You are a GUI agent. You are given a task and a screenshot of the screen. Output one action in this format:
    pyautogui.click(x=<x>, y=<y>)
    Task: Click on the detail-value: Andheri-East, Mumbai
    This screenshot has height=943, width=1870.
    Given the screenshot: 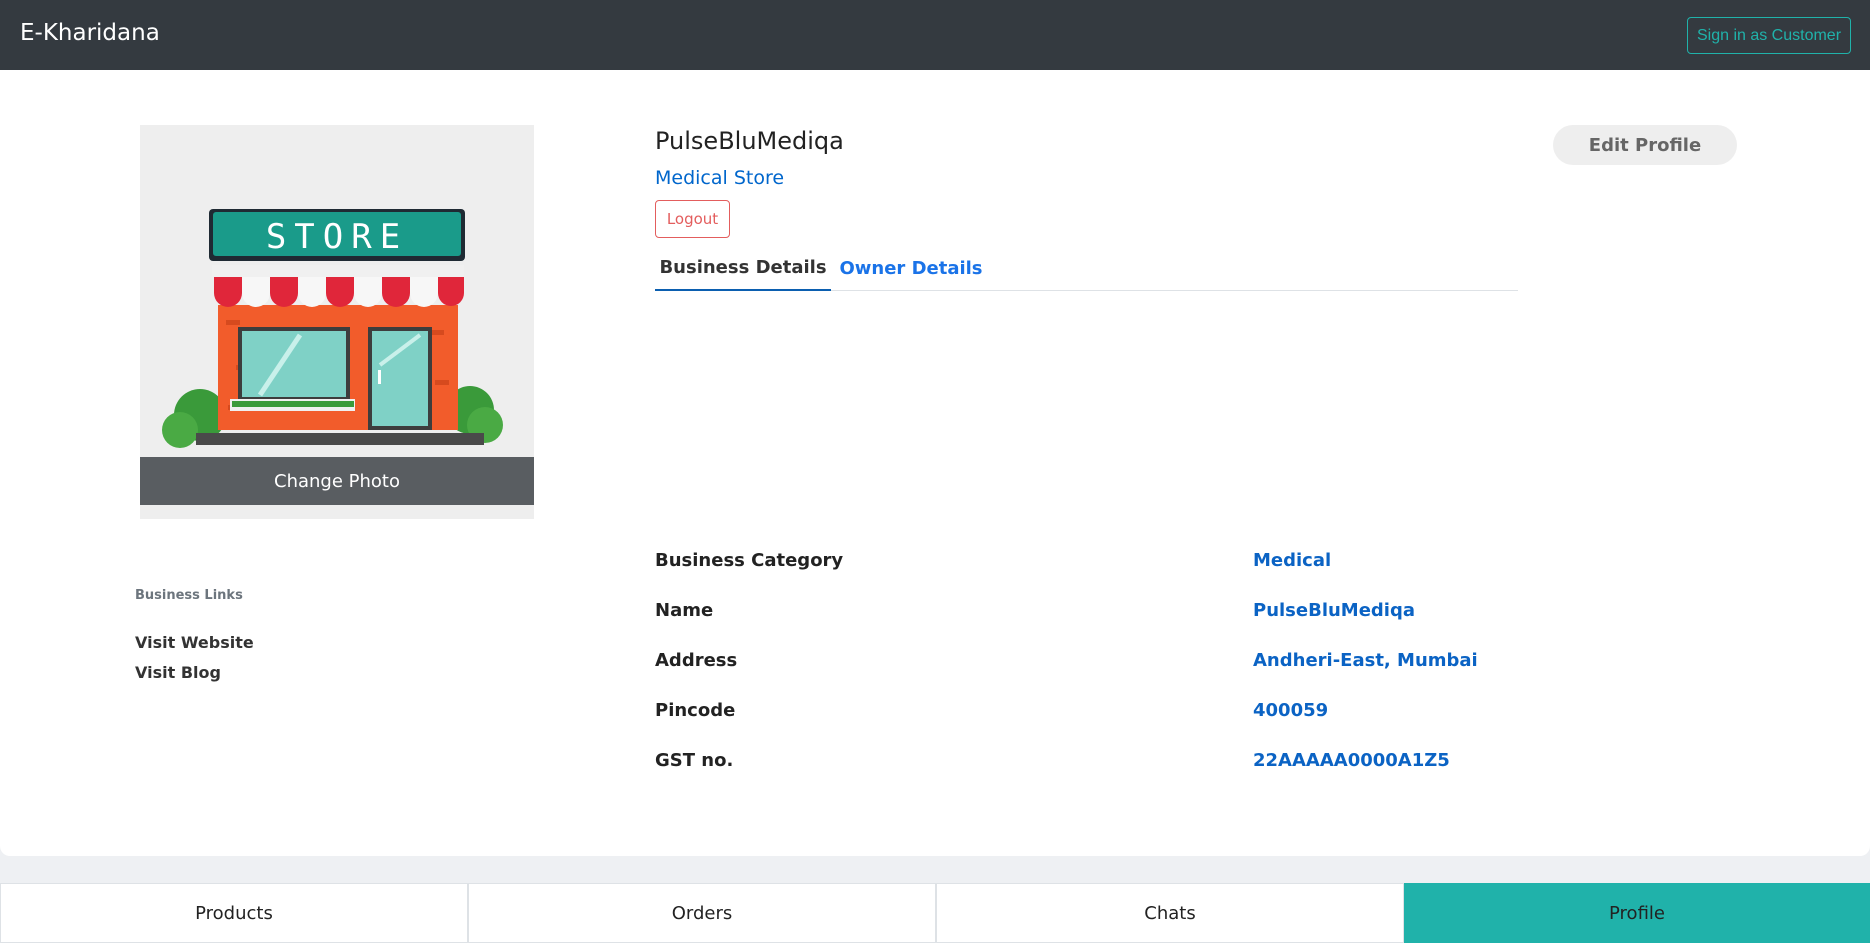 What is the action you would take?
    pyautogui.click(x=1365, y=660)
    